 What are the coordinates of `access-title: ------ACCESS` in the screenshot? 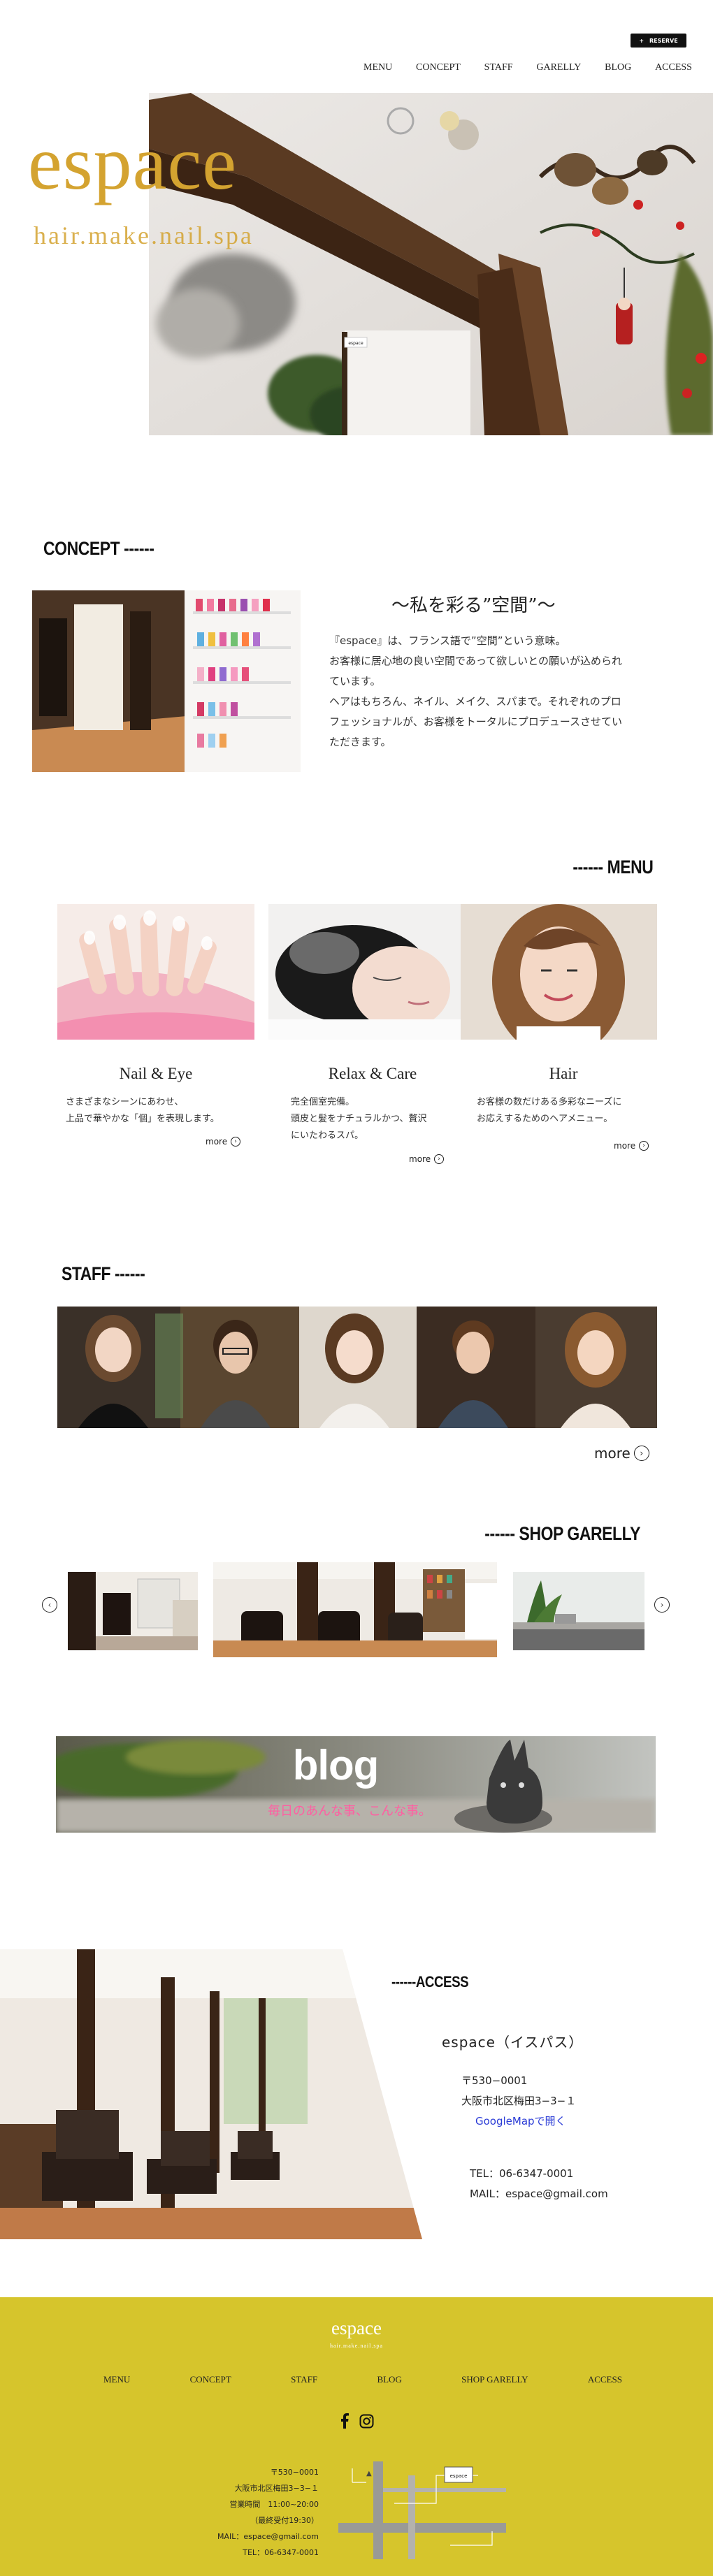 It's located at (430, 1982).